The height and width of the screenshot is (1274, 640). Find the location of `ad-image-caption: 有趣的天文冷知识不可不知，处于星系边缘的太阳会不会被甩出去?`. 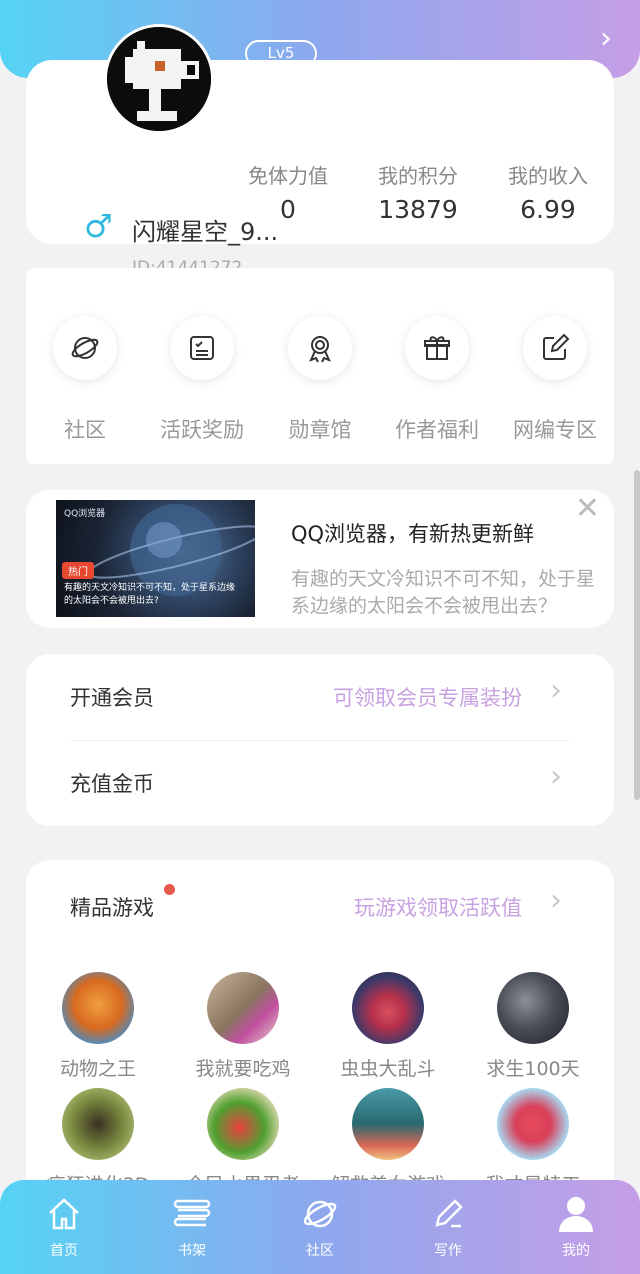

ad-image-caption: 有趣的天文冷知识不可不知，处于星系边缘的太阳会不会被甩出去? is located at coordinates (150, 594).